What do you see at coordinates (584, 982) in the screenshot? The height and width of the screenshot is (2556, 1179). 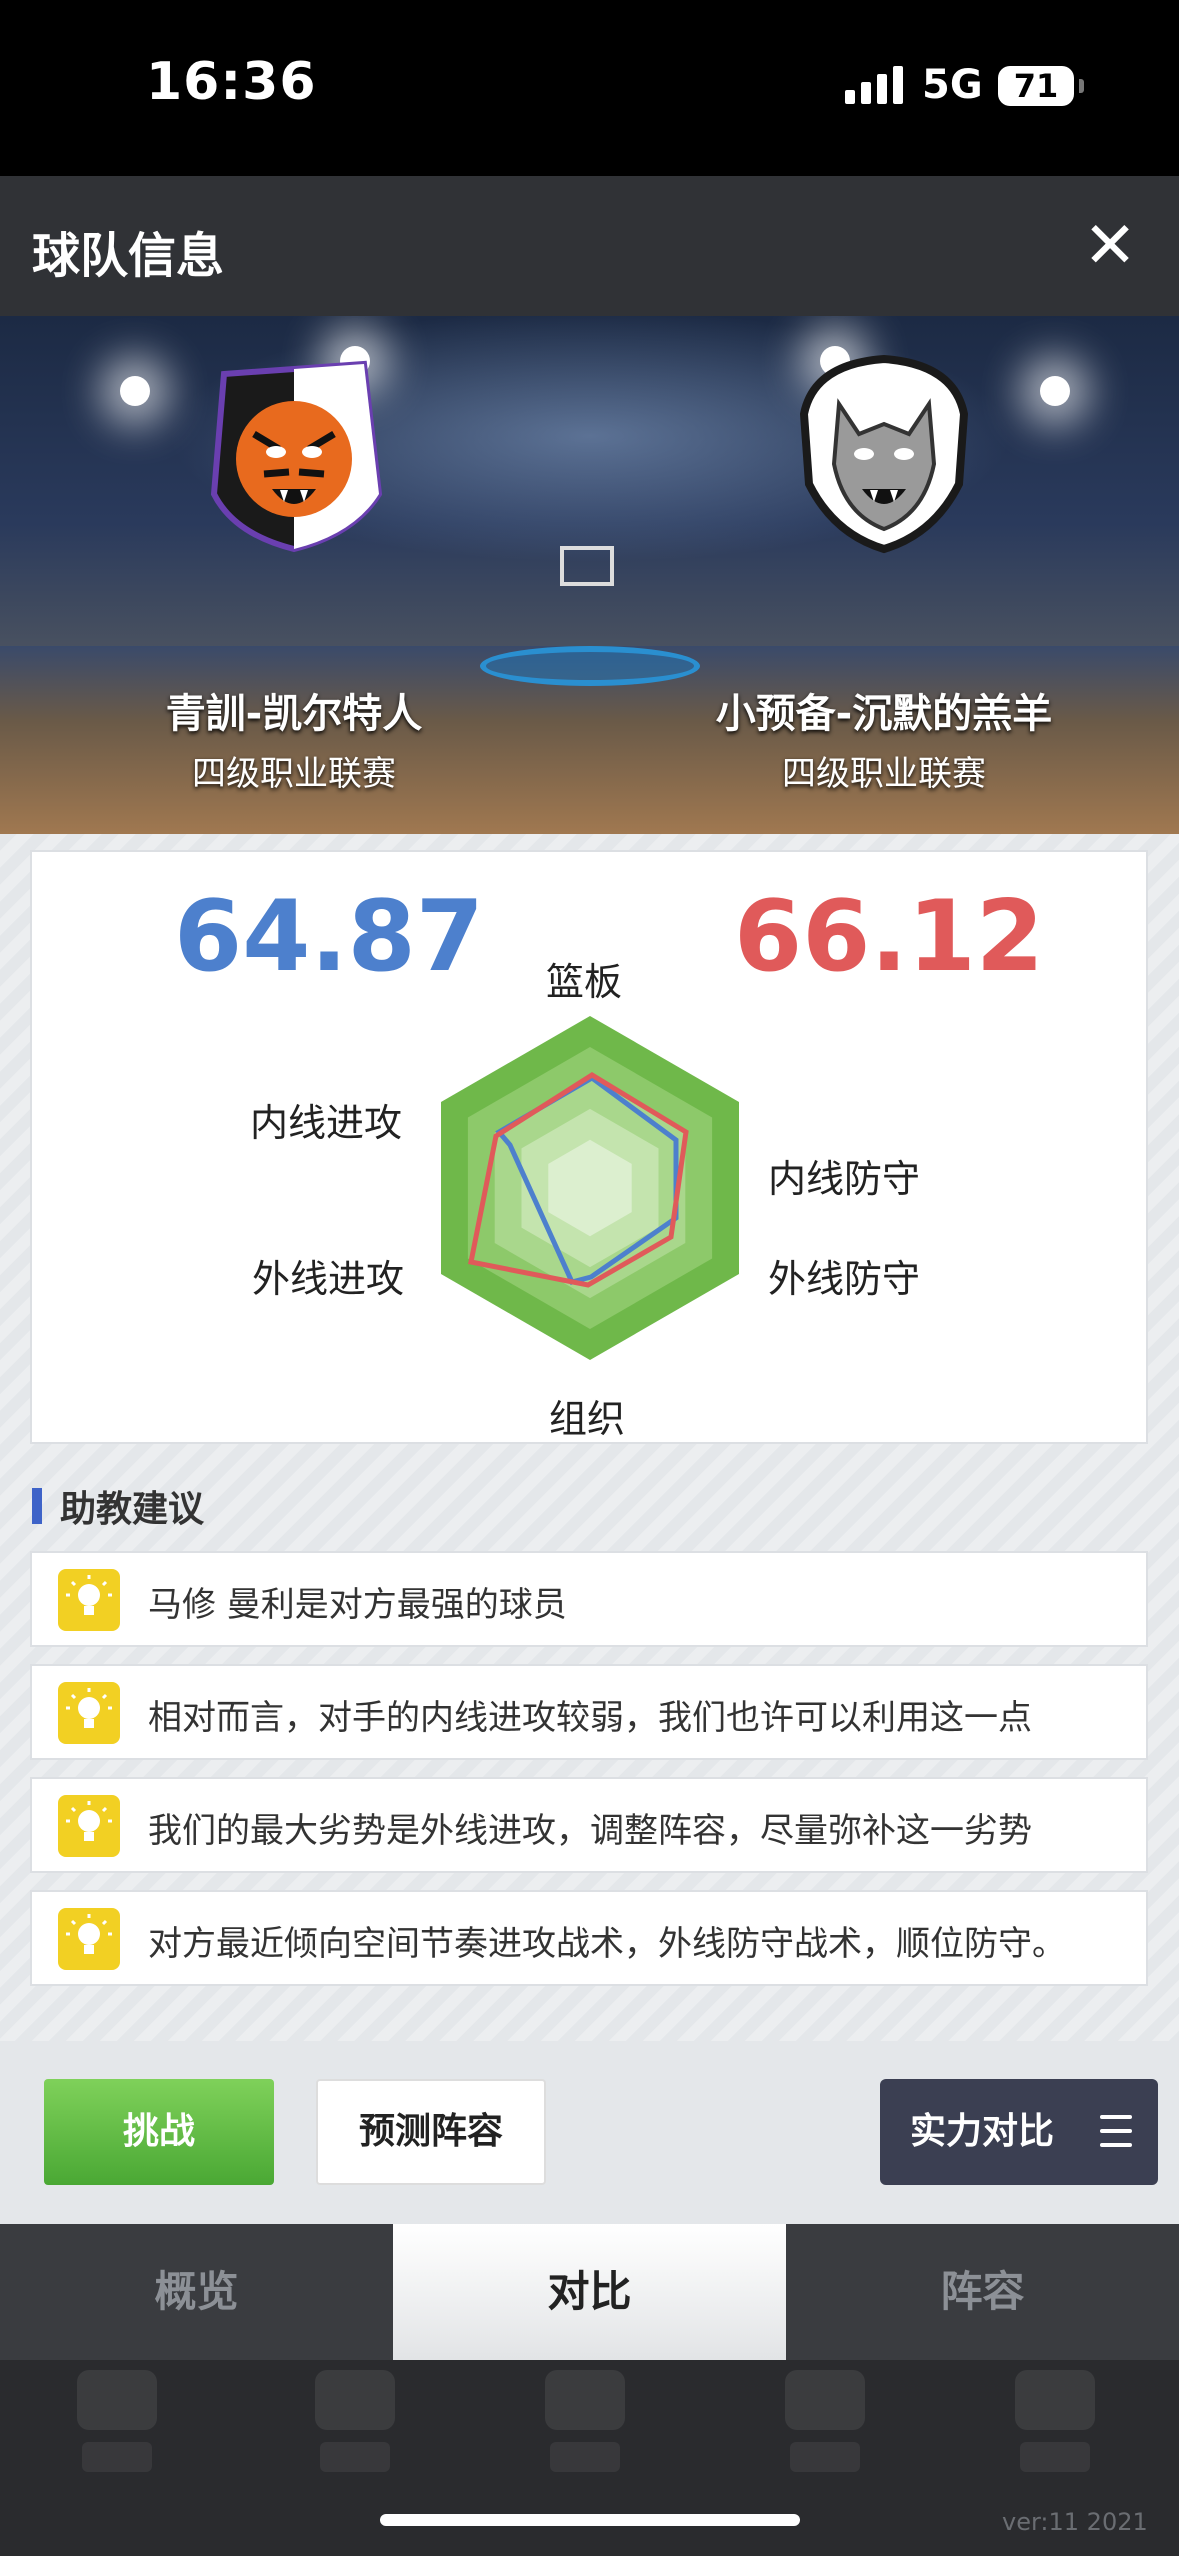 I see `radar-axis-label: 篮板` at bounding box center [584, 982].